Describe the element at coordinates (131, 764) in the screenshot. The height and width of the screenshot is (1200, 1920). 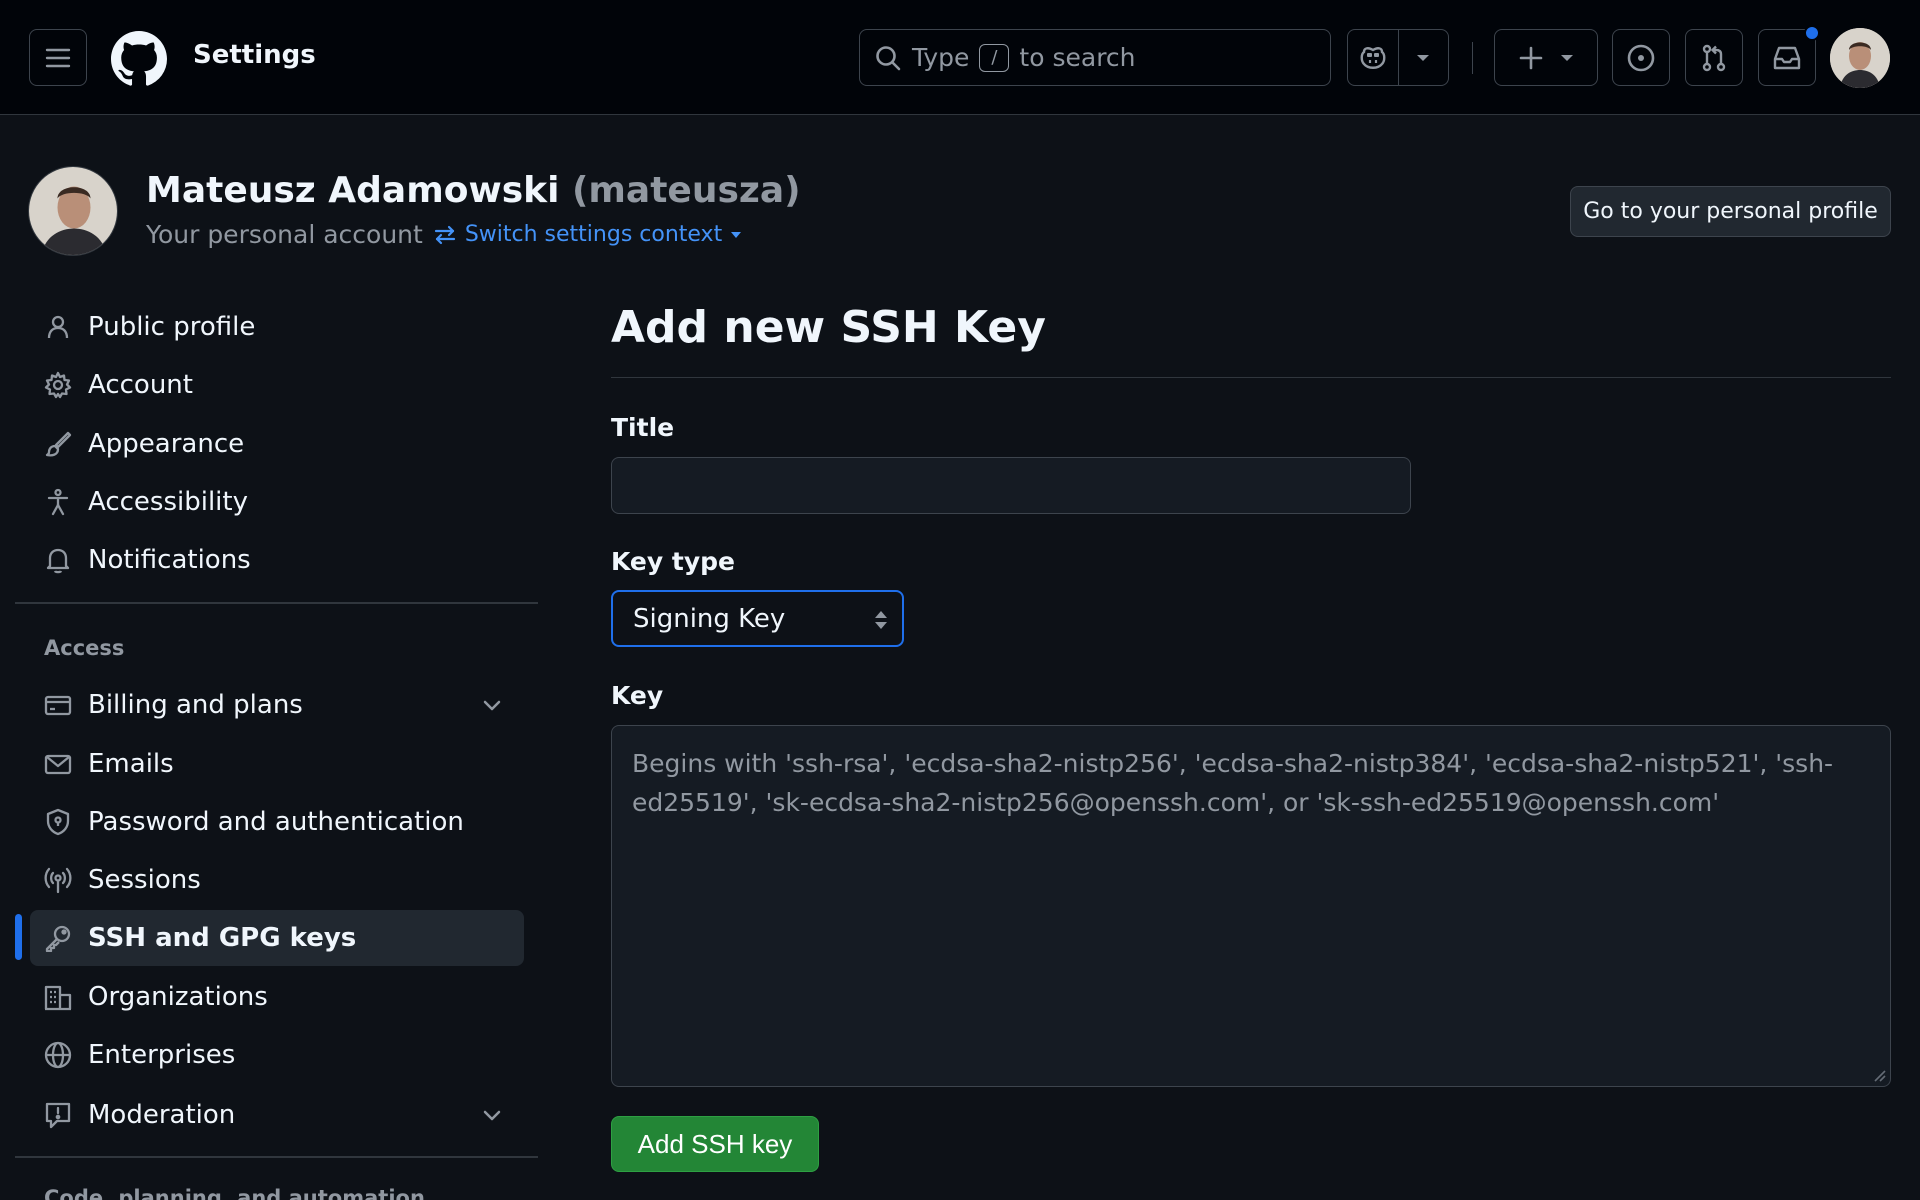
I see `sidebar-item-label: Emails` at that location.